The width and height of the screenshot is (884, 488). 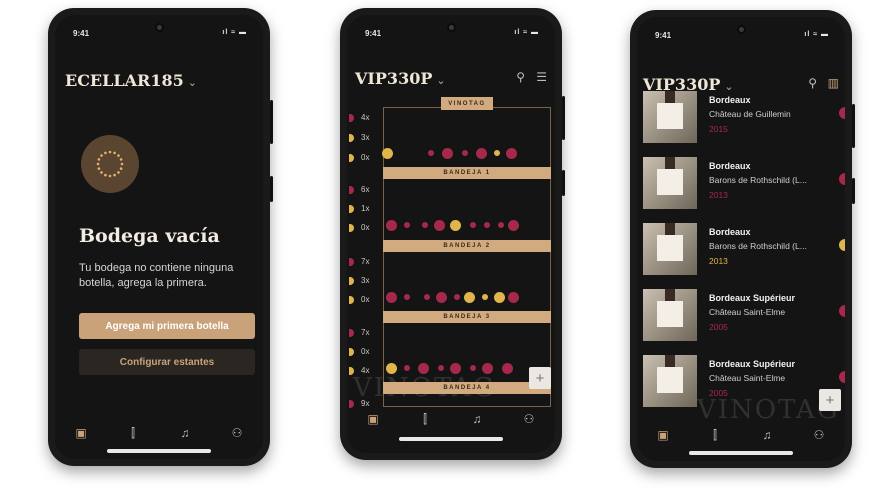 I want to click on cellar-selector: VIP330P ⌄, so click(x=400, y=78).